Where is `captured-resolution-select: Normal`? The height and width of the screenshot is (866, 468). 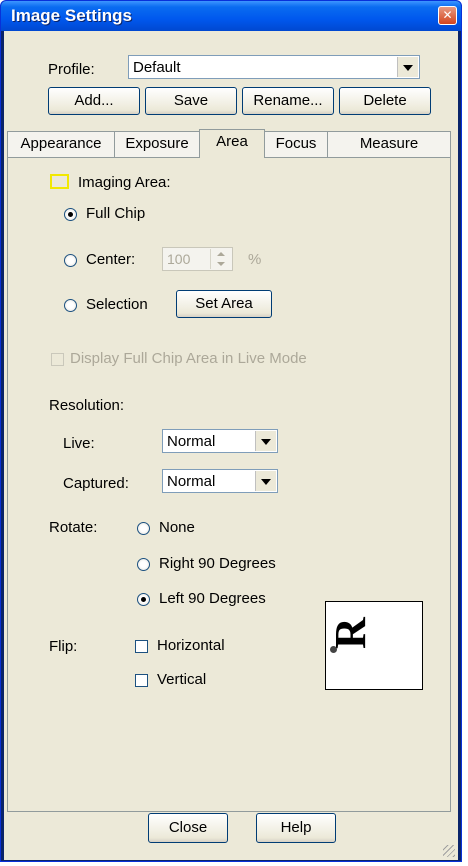
captured-resolution-select: Normal is located at coordinates (220, 481).